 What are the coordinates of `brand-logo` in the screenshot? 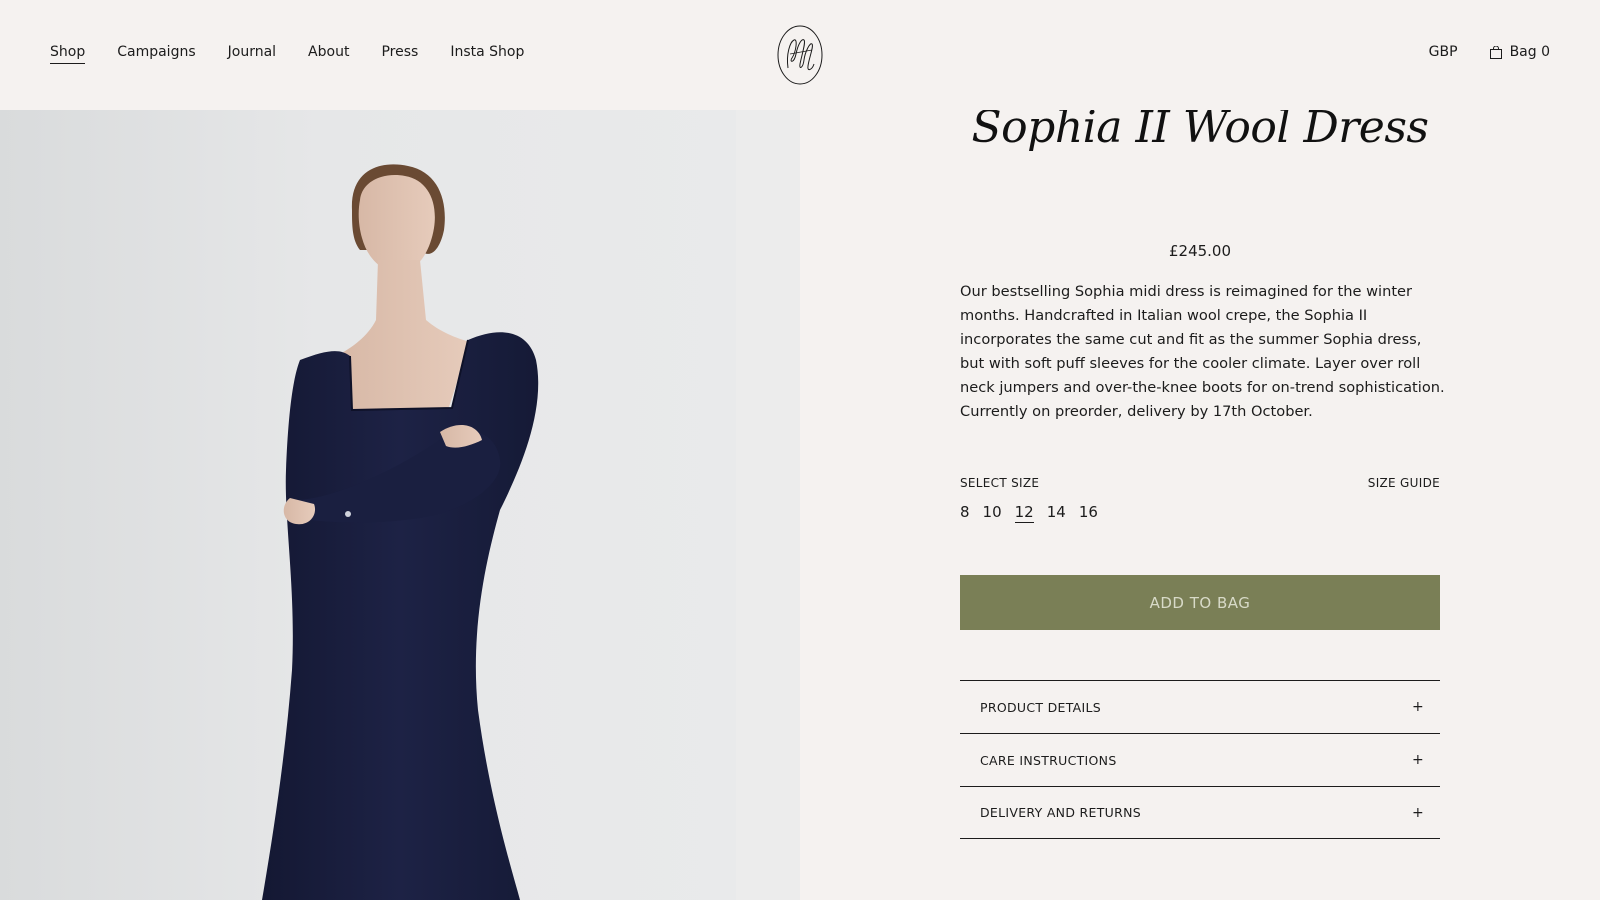 It's located at (800, 55).